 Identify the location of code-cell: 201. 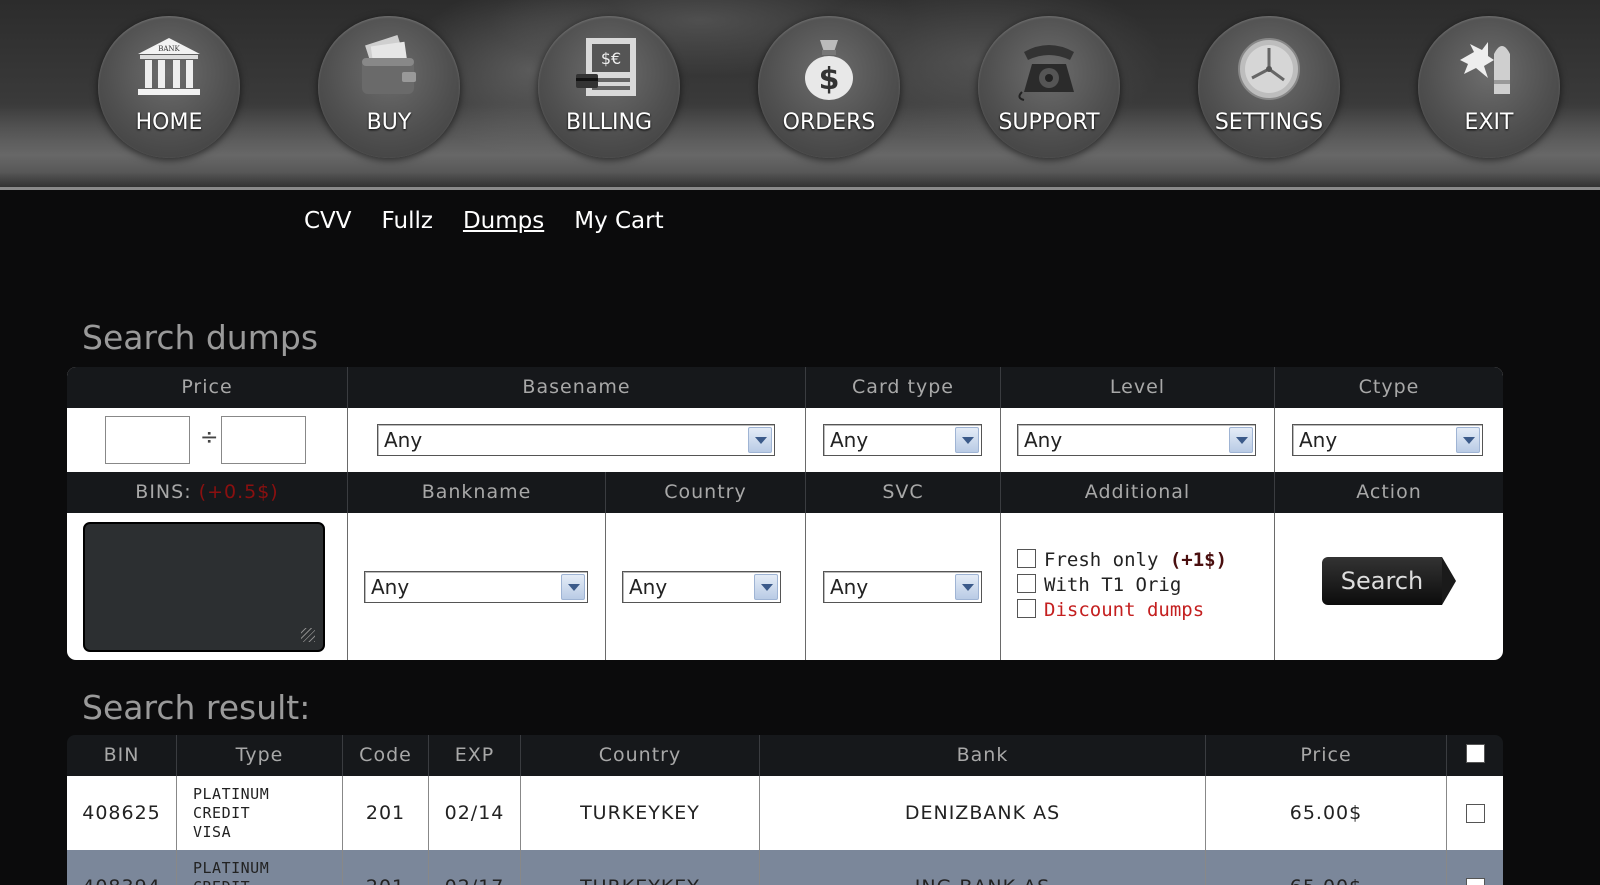
(385, 813).